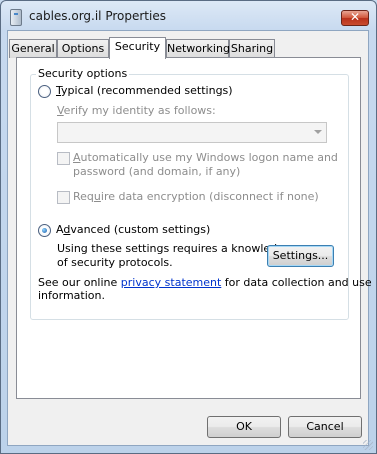 This screenshot has width=377, height=454. I want to click on auto-logon-checkbox, so click(63, 158).